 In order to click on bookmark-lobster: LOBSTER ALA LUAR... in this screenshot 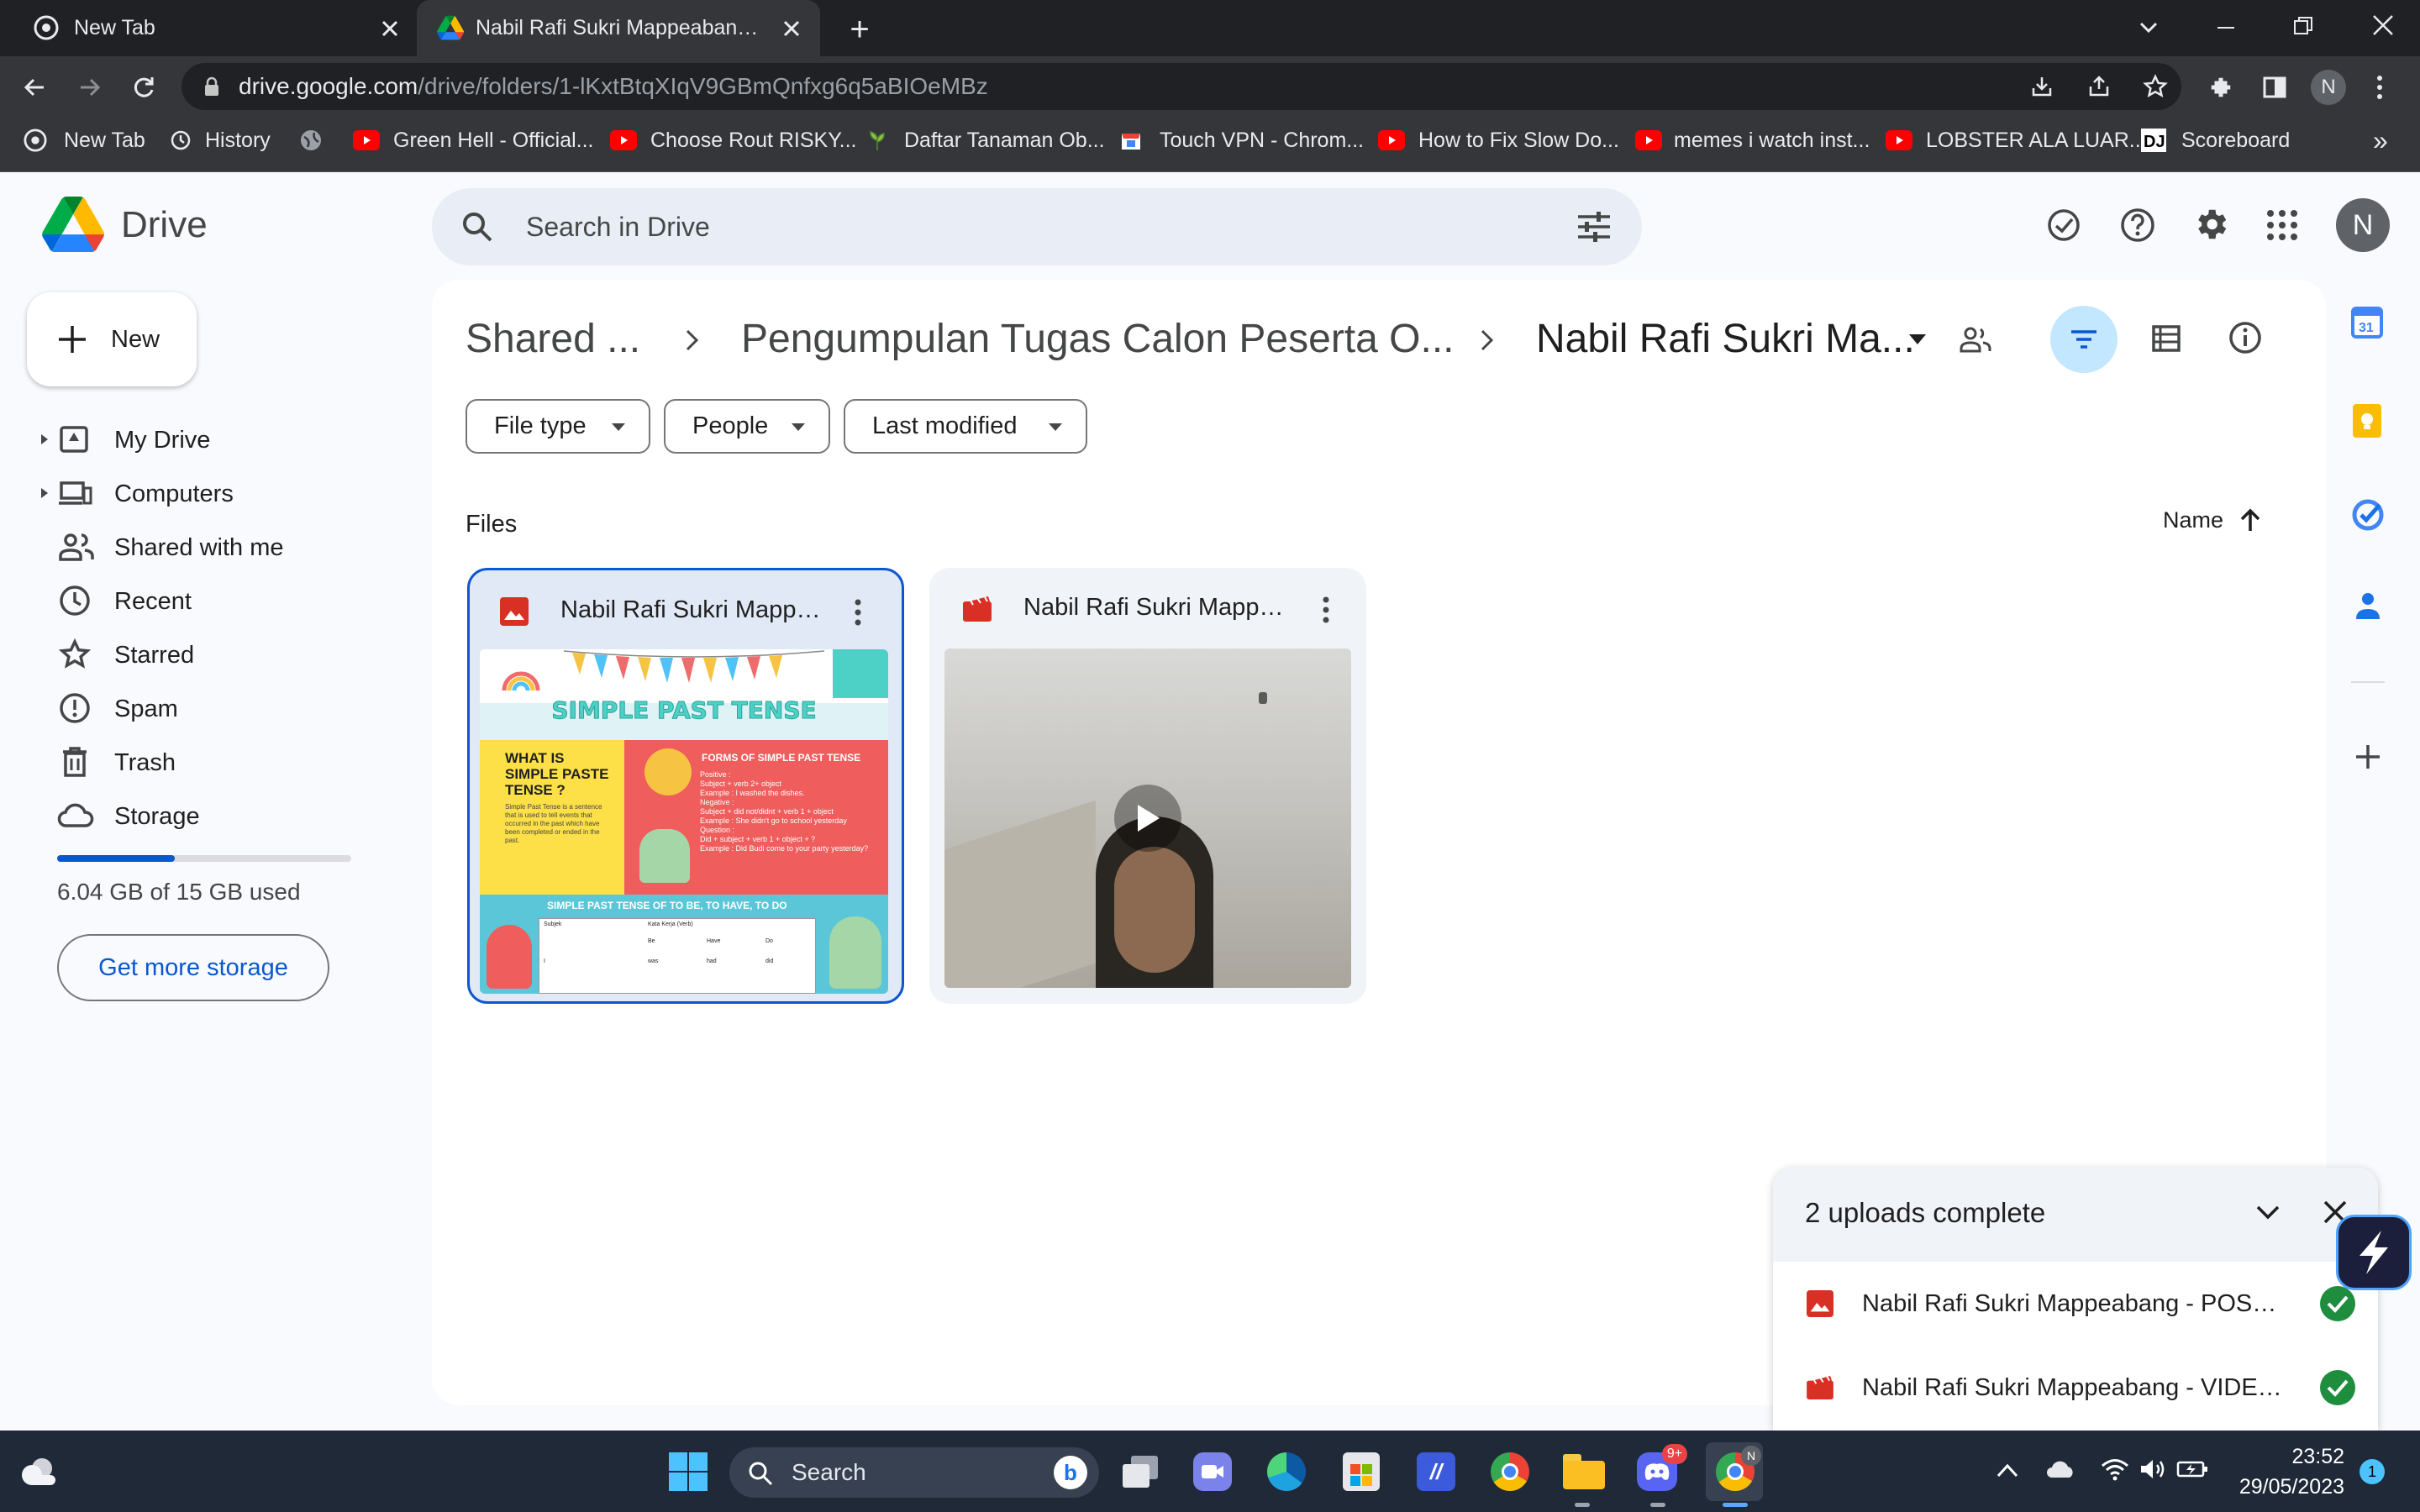, I will do `click(2016, 140)`.